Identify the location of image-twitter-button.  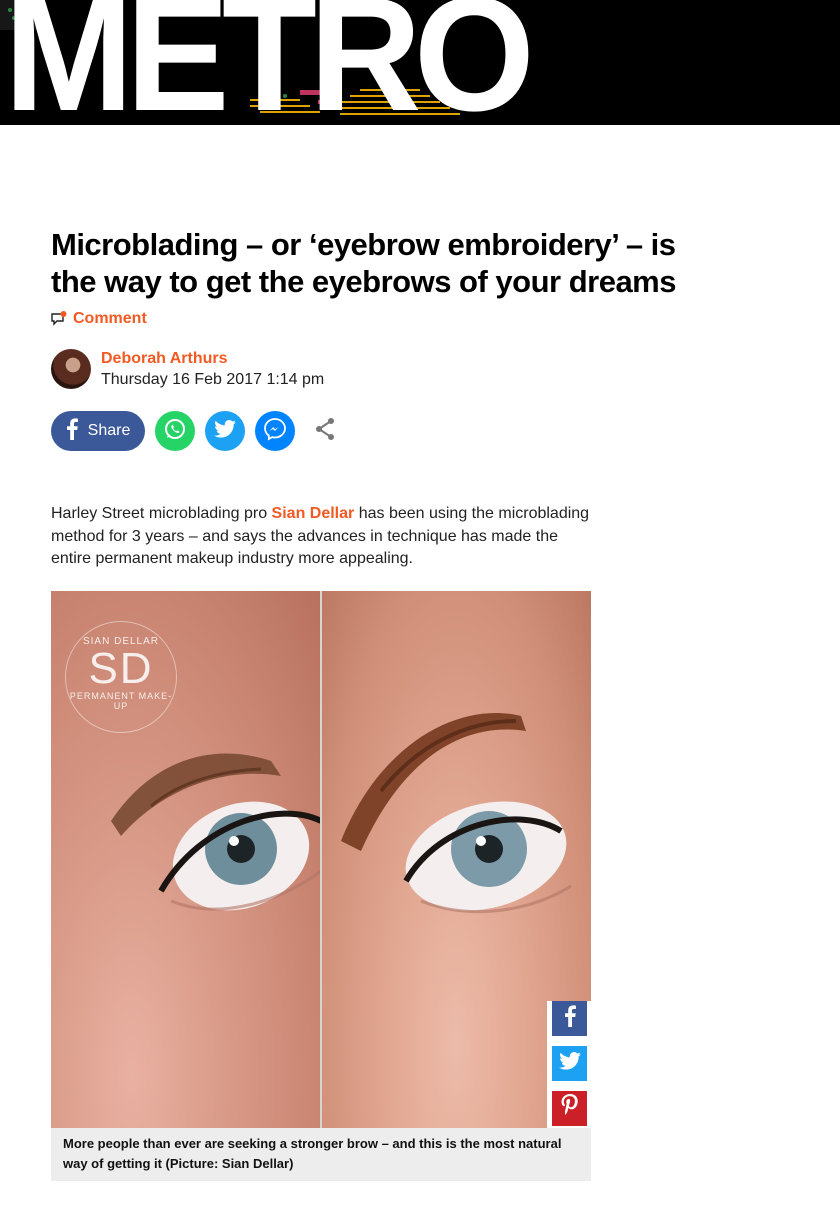
(569, 1063).